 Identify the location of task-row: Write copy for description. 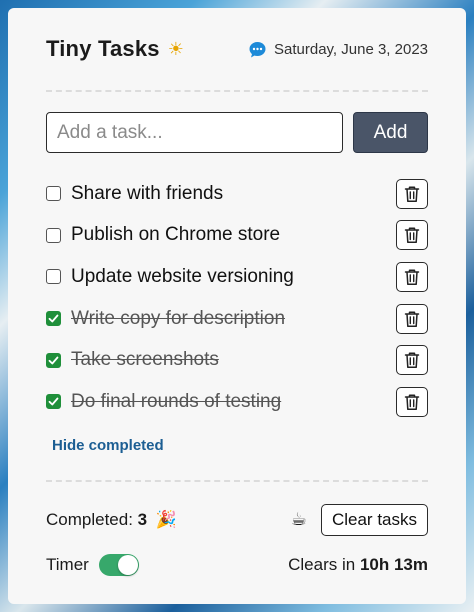
(237, 319).